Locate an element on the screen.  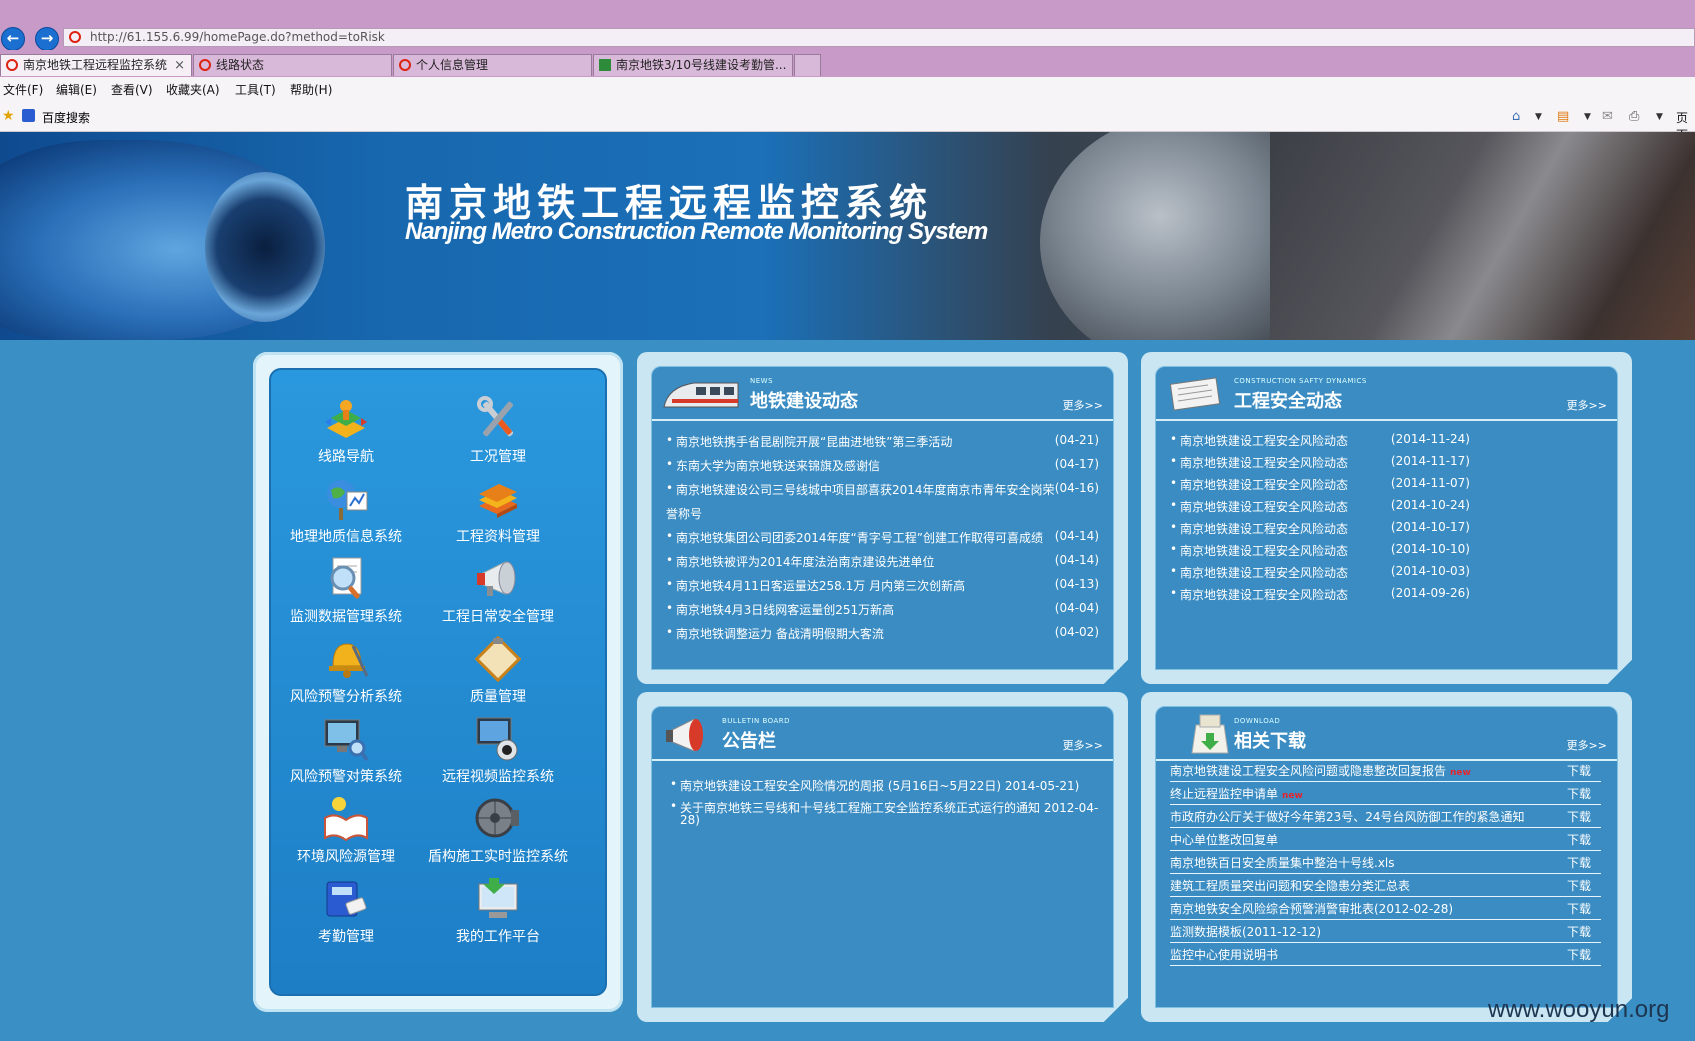
news-title: 南京地铁被评为2014年度法治南京建设先进单位 is located at coordinates (805, 561).